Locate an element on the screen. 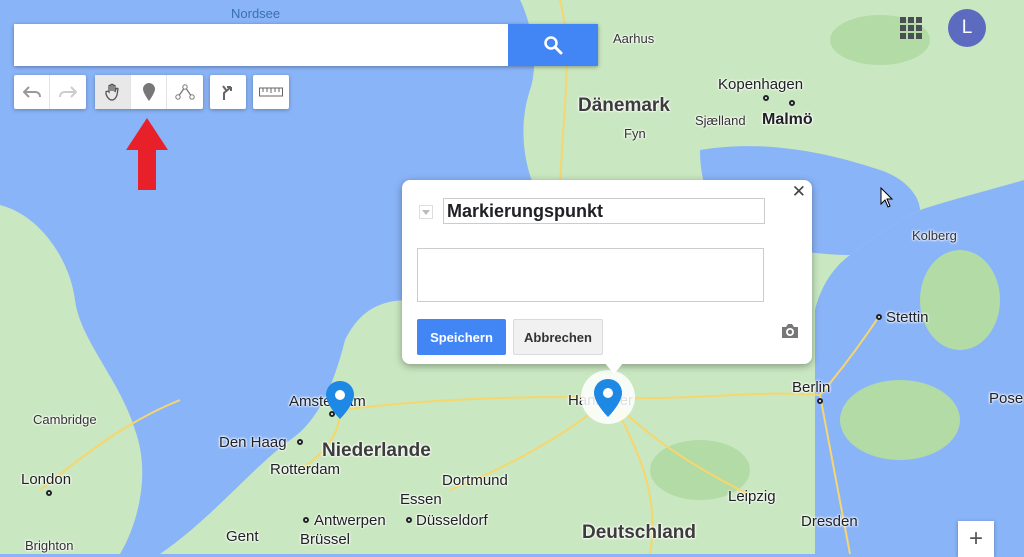 The width and height of the screenshot is (1024, 557). style-dropdown is located at coordinates (426, 212).